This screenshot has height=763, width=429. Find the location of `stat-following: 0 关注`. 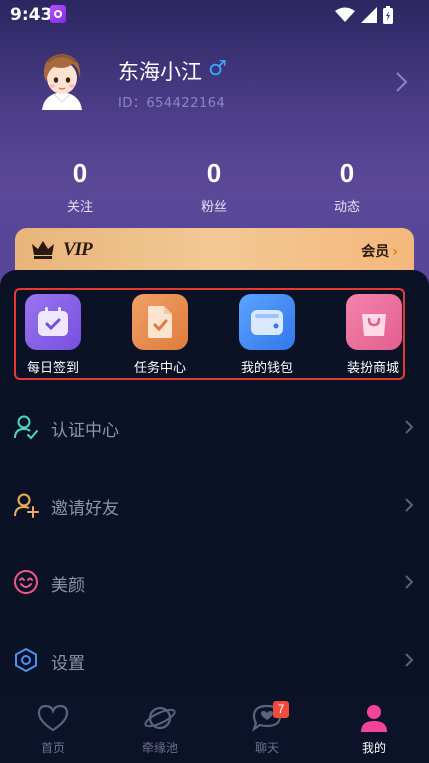

stat-following: 0 关注 is located at coordinates (80, 186).